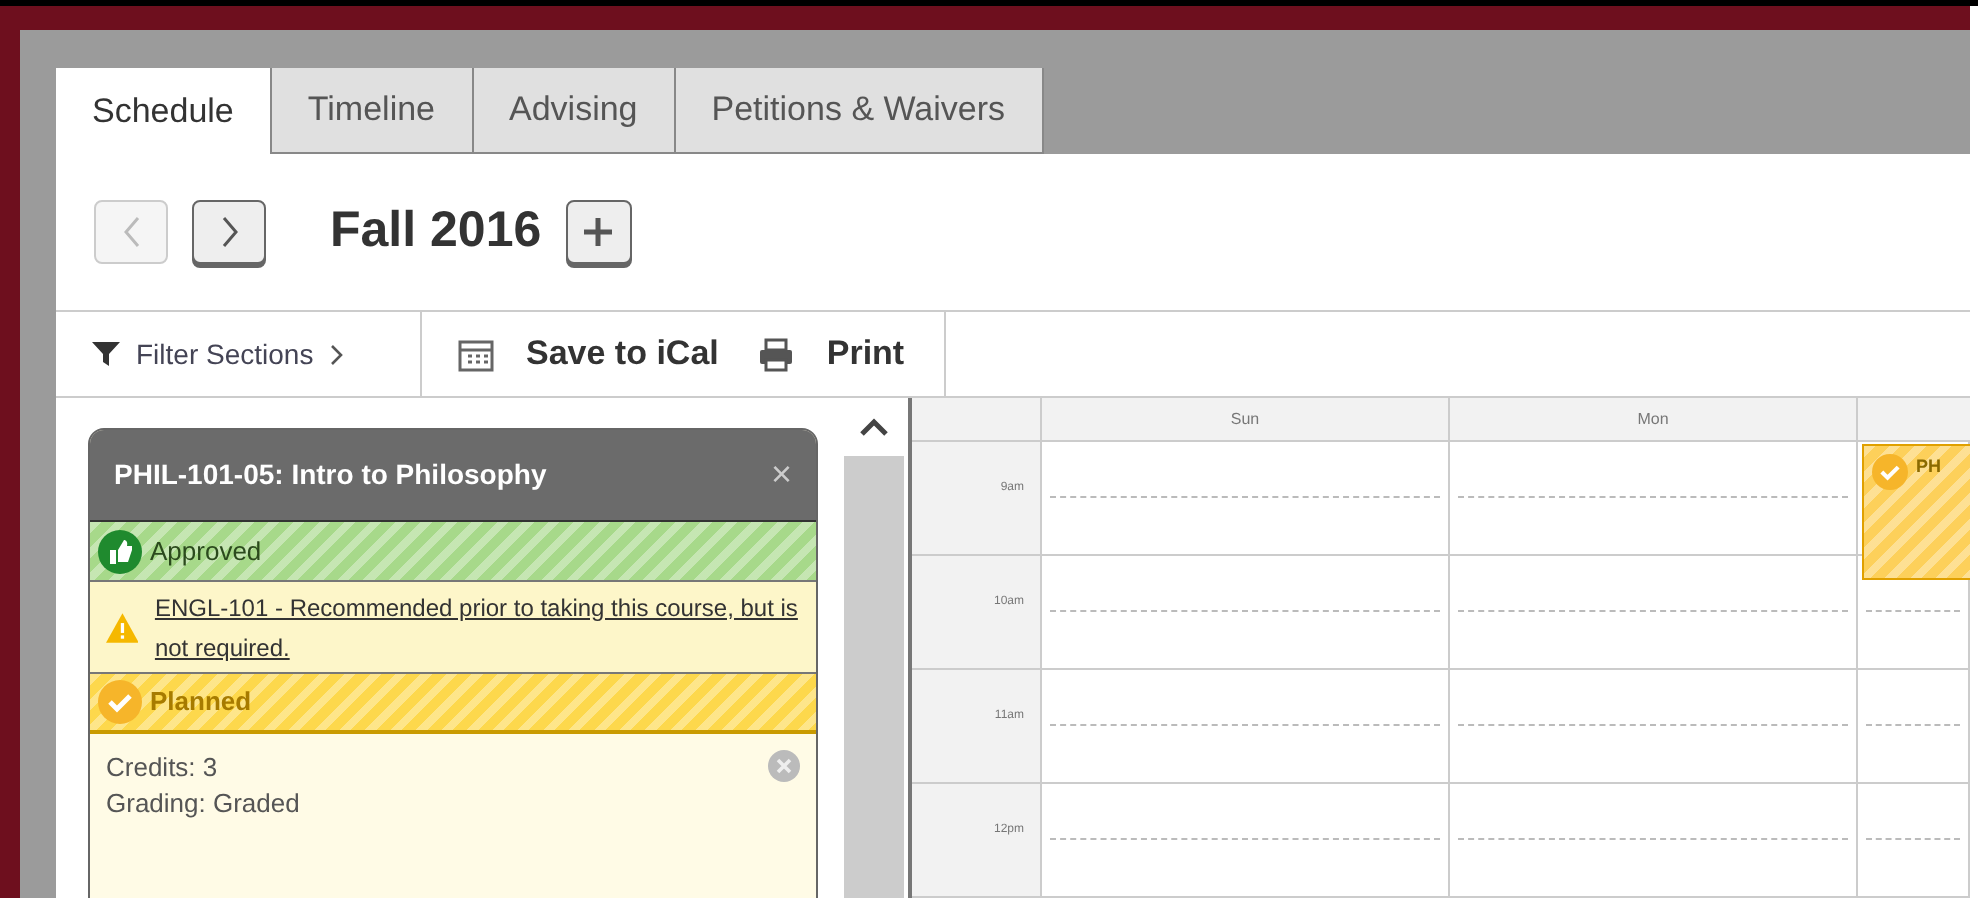  What do you see at coordinates (831, 354) in the screenshot?
I see `print-button: Print` at bounding box center [831, 354].